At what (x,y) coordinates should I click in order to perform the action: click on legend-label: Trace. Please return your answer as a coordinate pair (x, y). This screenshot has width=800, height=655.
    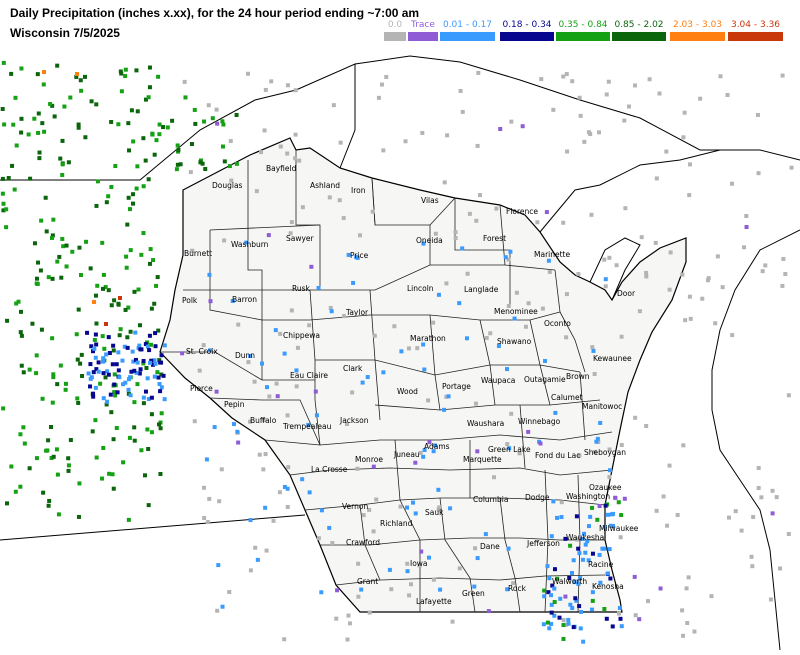
    Looking at the image, I should click on (423, 25).